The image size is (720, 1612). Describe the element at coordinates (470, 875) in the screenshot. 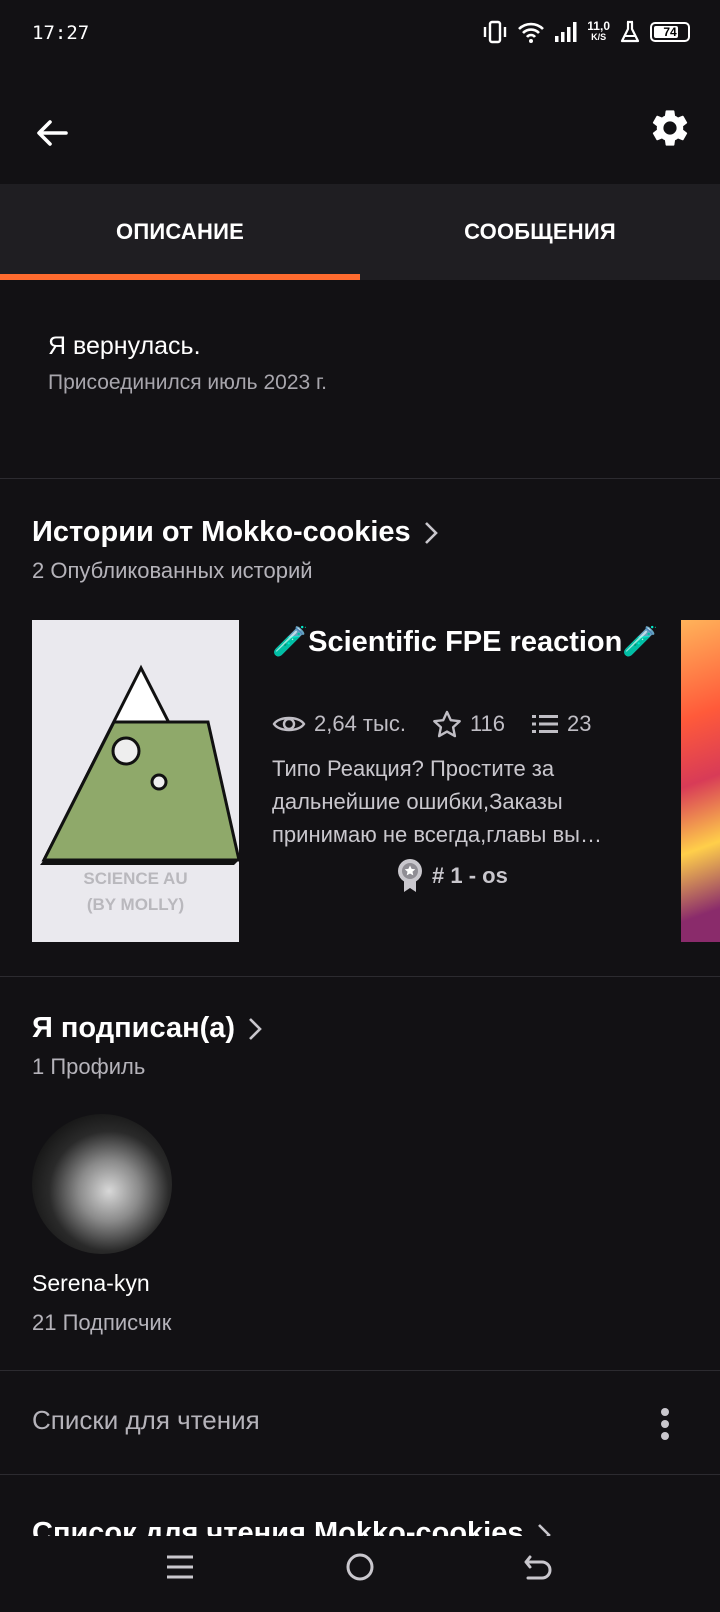

I see `rank-label: # 1 - os` at that location.